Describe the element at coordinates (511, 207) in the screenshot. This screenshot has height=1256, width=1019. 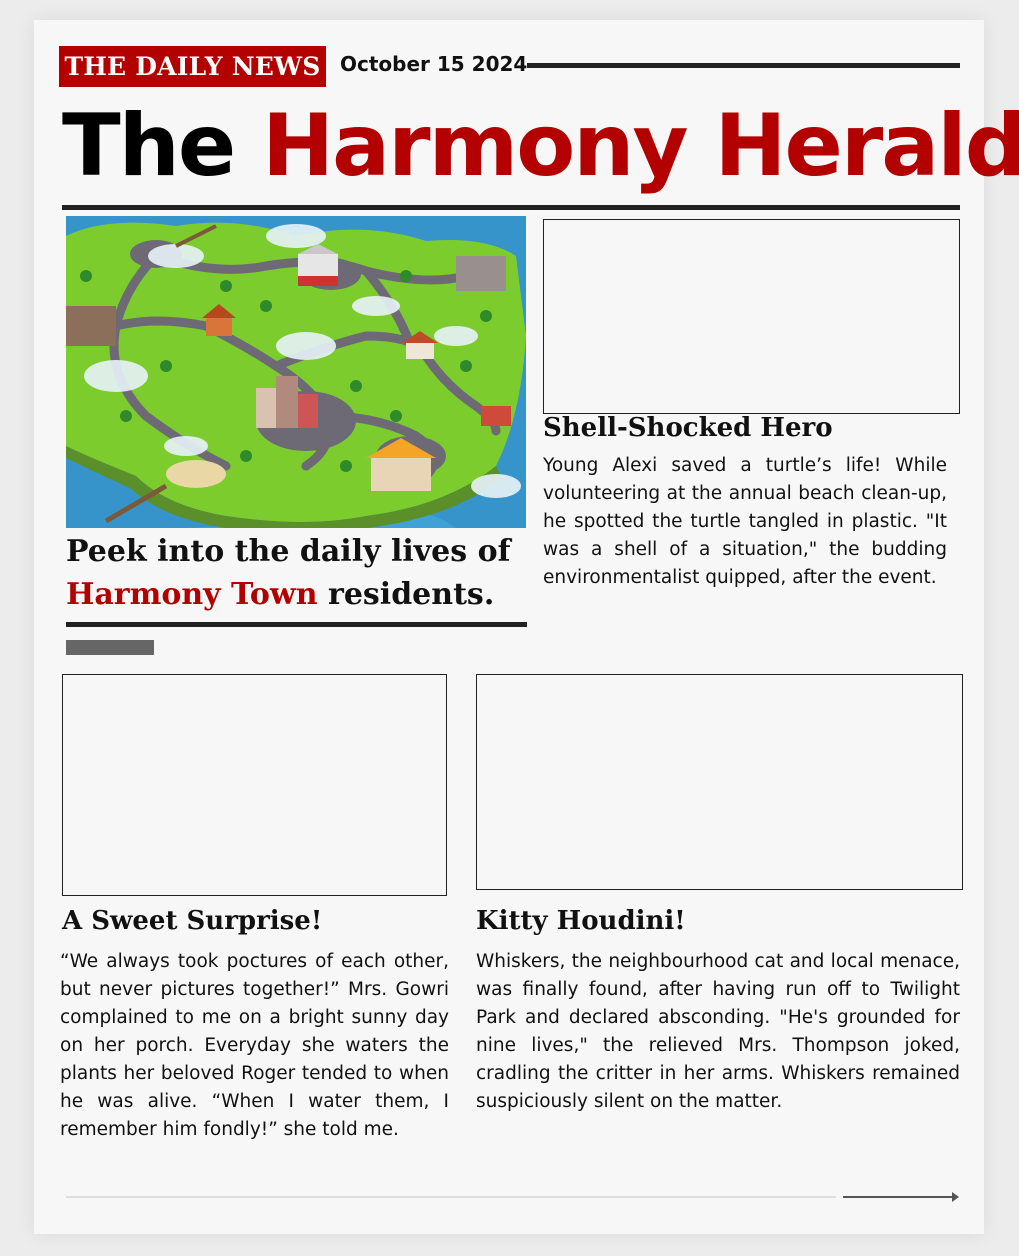
I see `masthead-divider` at that location.